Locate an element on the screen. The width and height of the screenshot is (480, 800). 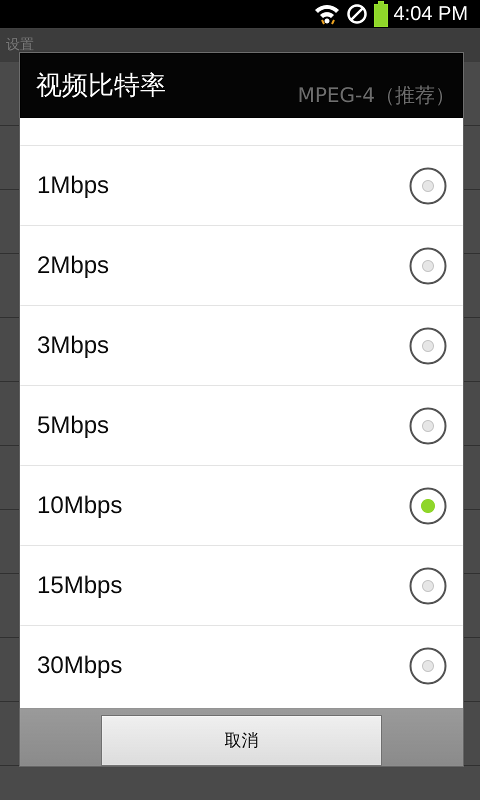
option-row: 2Mbps is located at coordinates (241, 266).